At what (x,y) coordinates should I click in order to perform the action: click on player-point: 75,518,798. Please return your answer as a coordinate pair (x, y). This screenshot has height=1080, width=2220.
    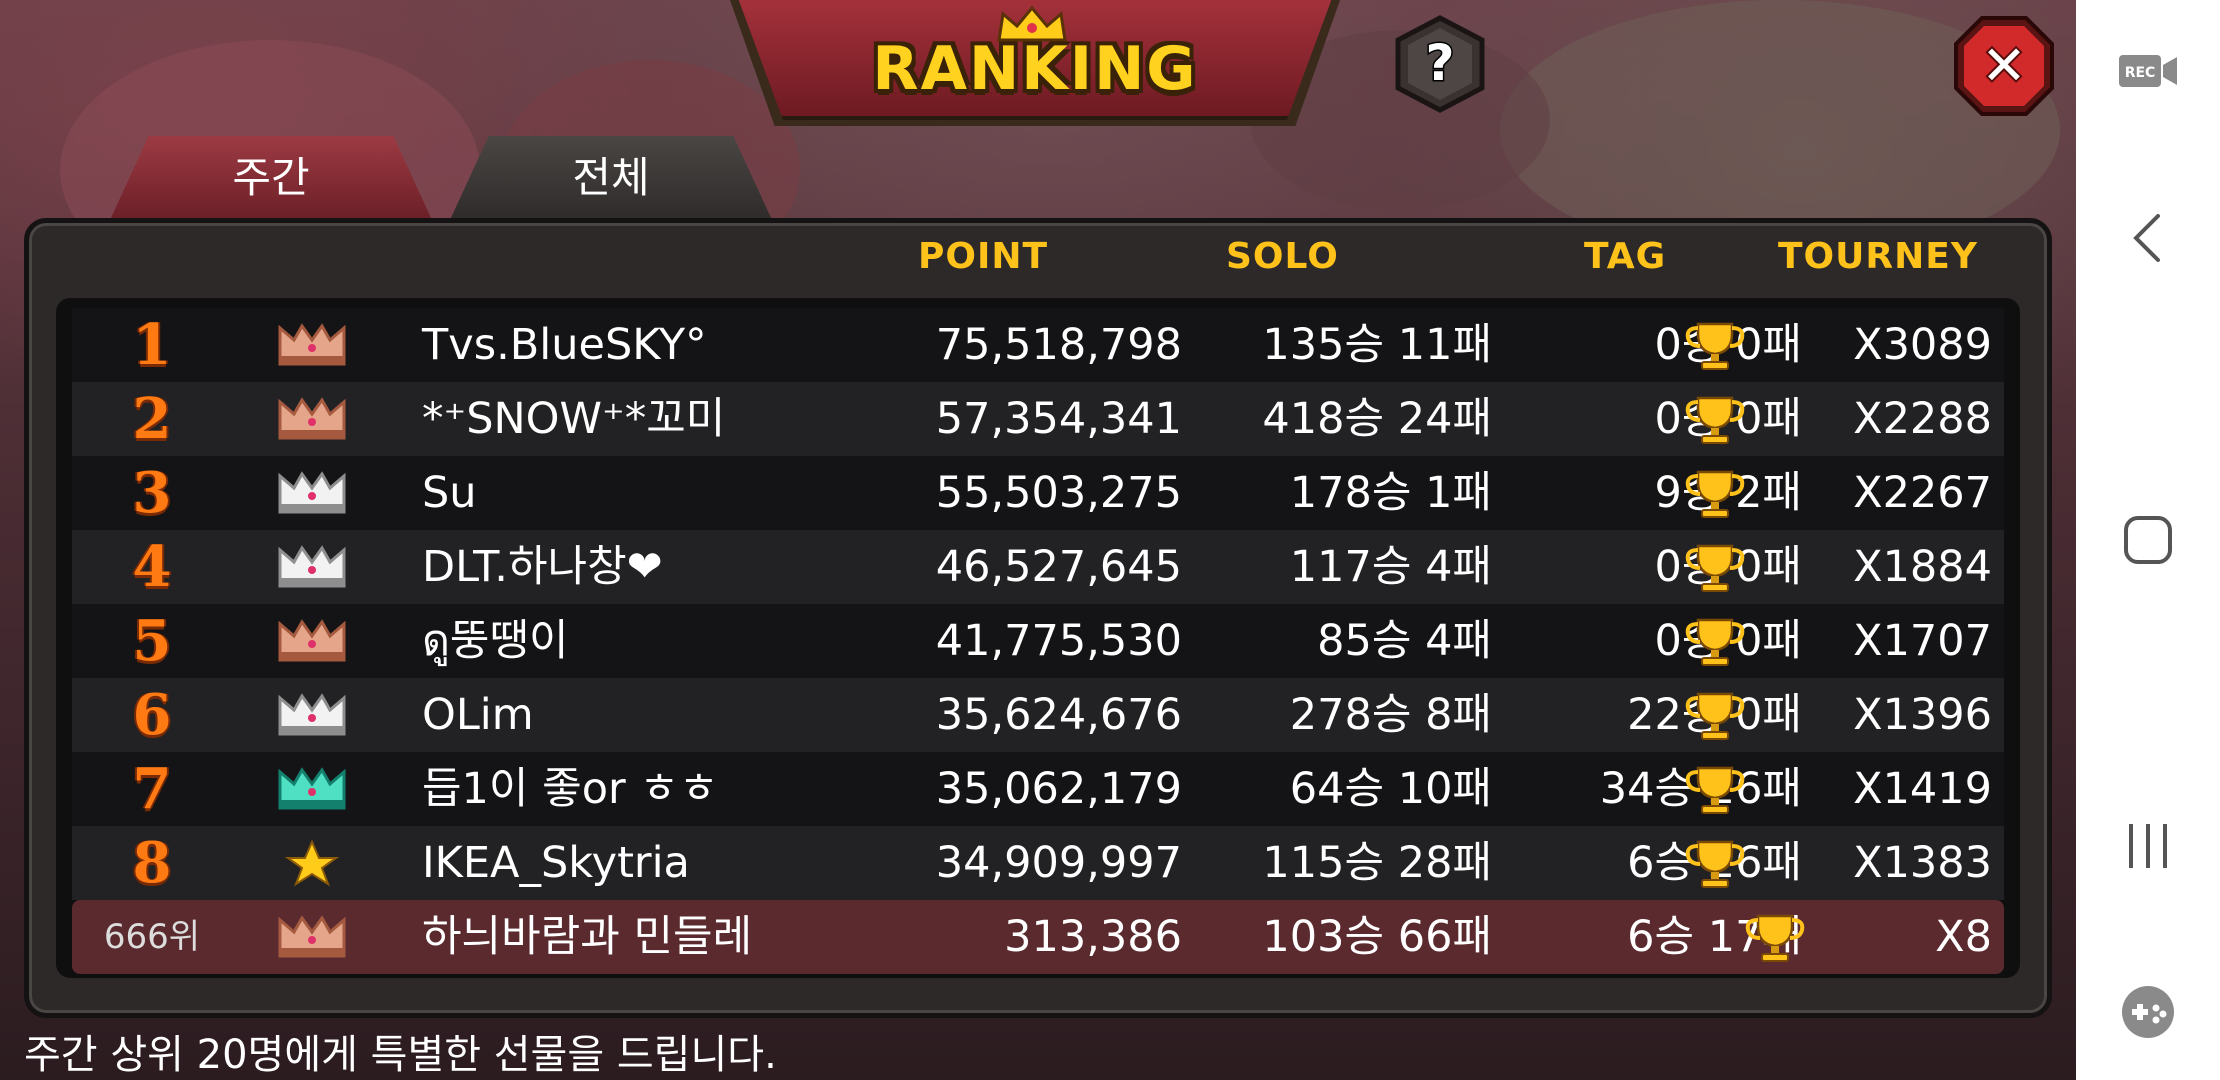
    Looking at the image, I should click on (1058, 345).